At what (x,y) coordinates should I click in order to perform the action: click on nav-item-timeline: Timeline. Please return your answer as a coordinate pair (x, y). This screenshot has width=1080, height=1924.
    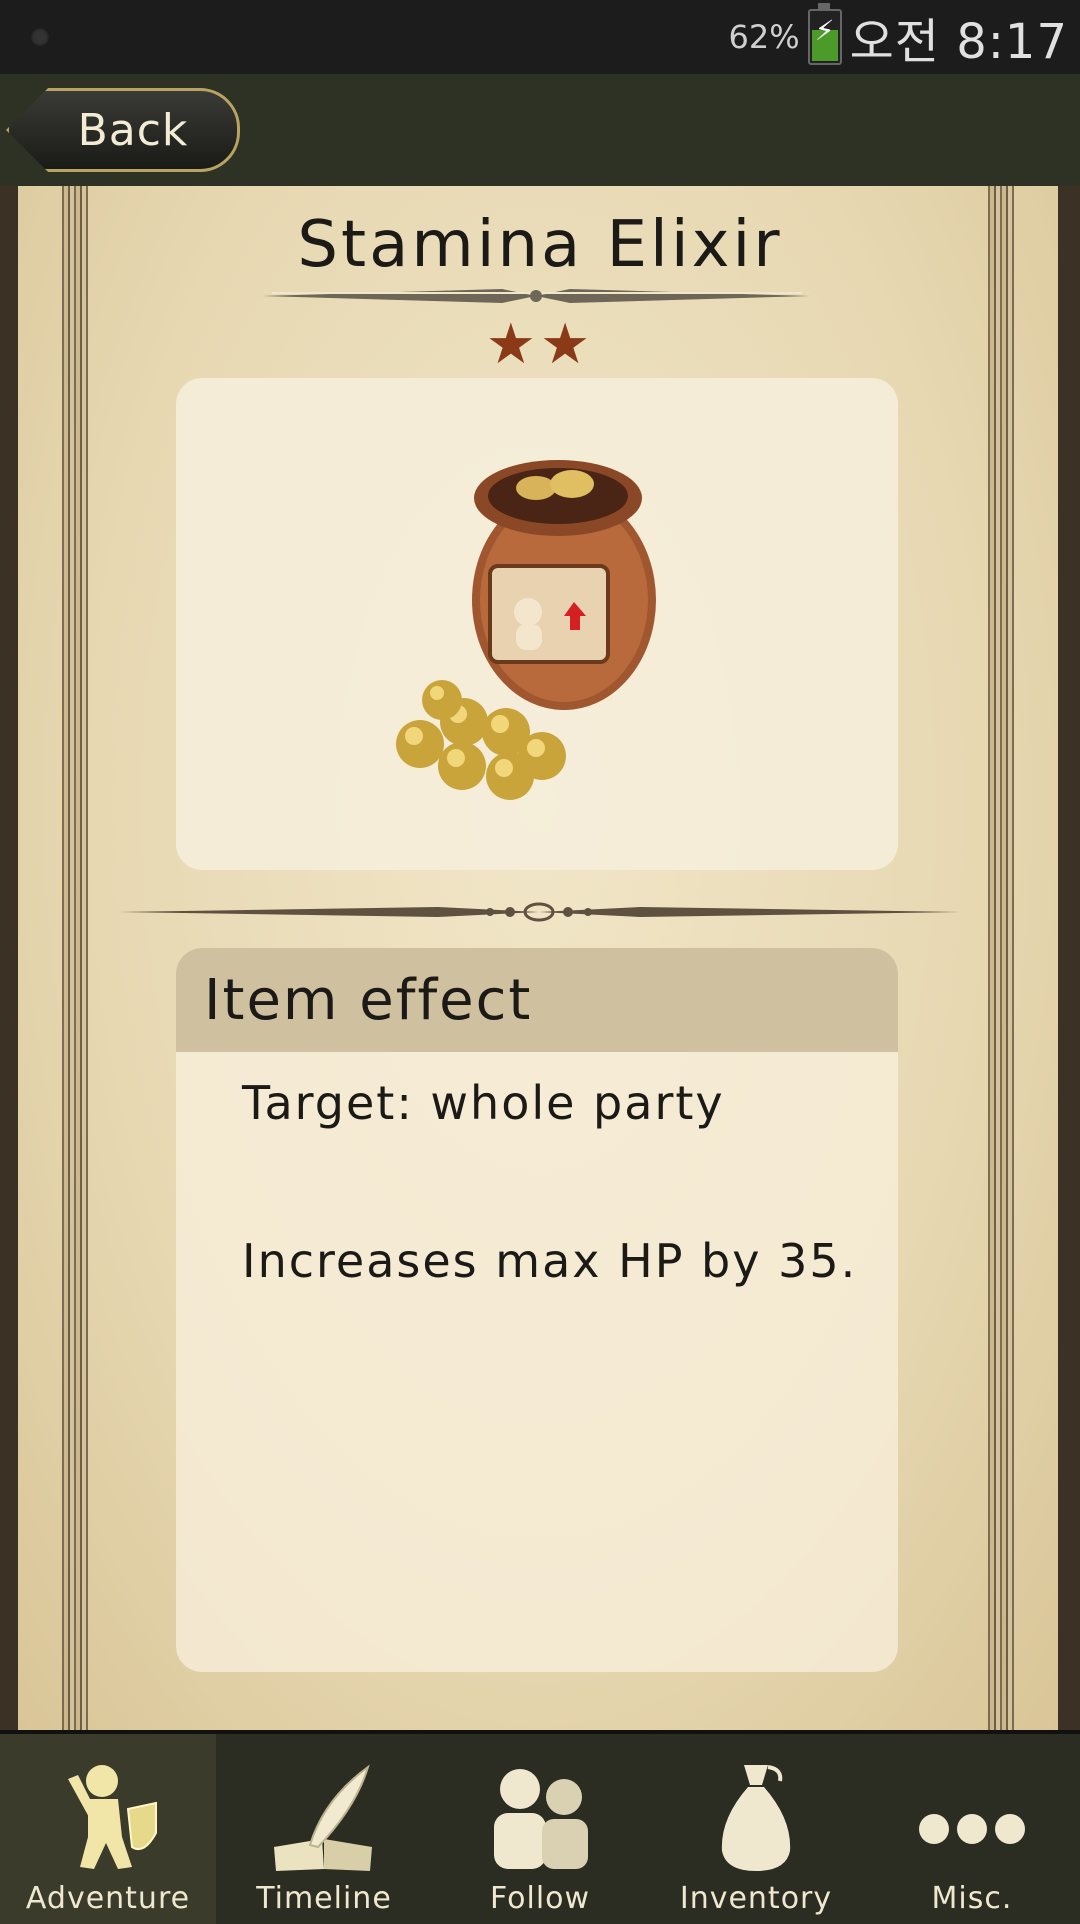
    Looking at the image, I should click on (324, 1829).